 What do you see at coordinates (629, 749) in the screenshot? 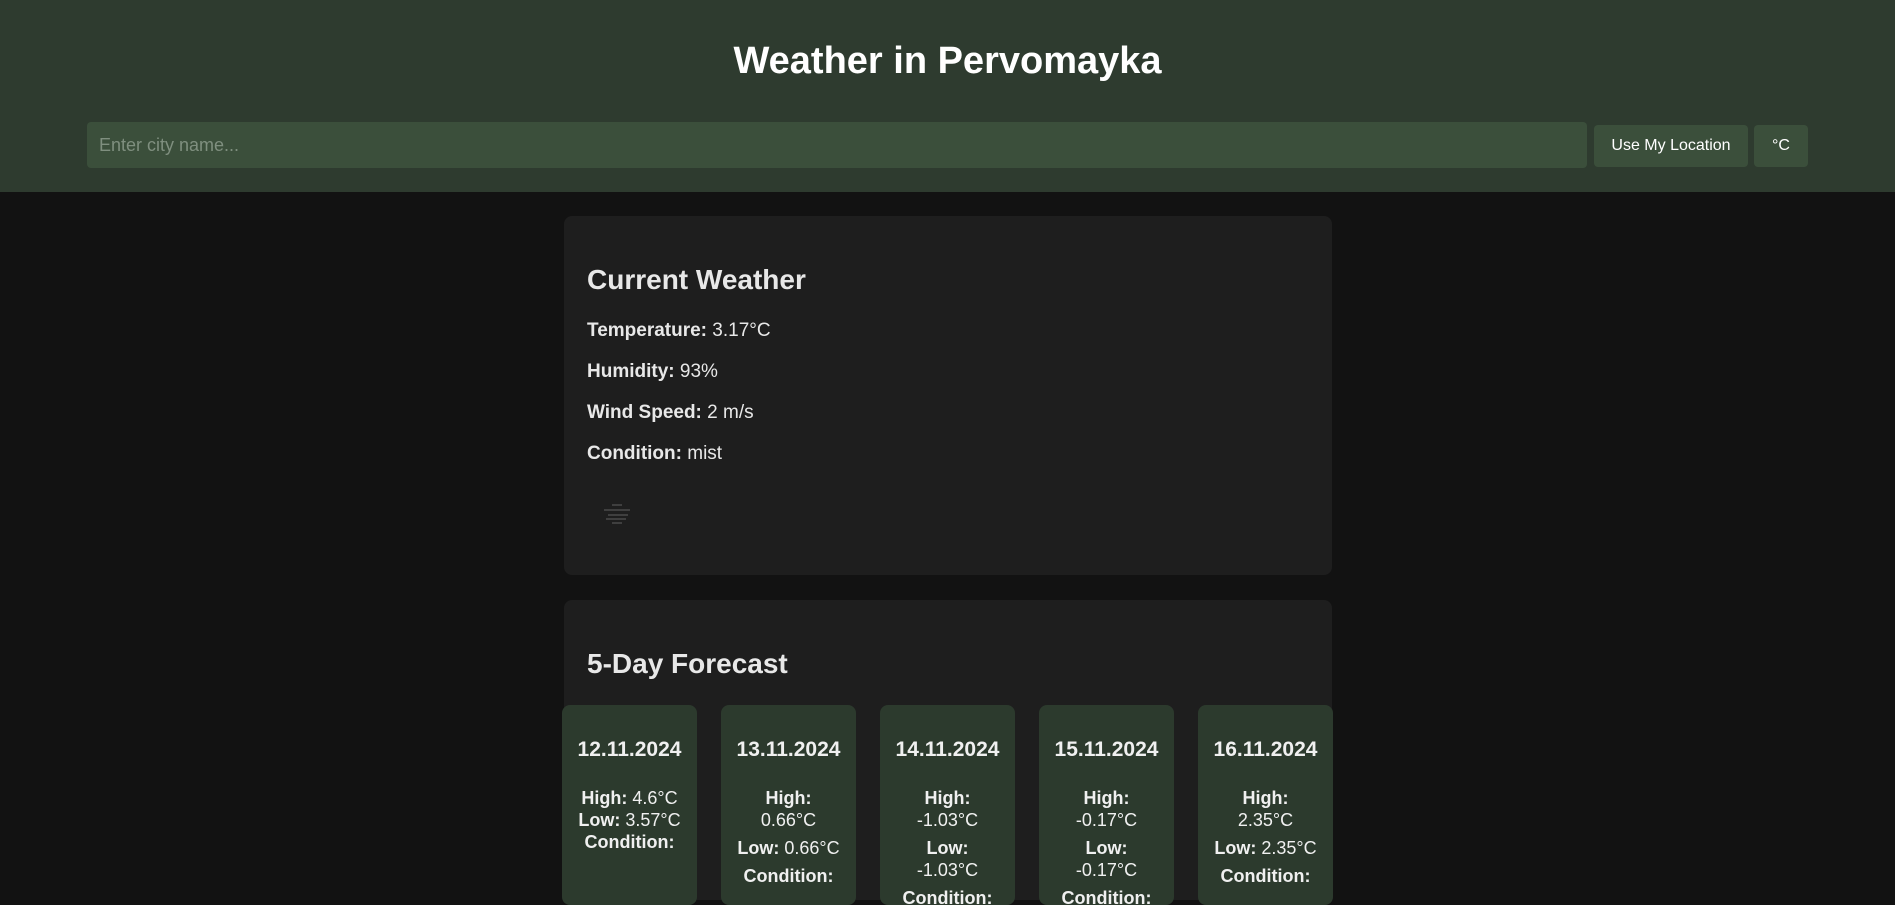
I see `forecast-date: 12.11.2024` at bounding box center [629, 749].